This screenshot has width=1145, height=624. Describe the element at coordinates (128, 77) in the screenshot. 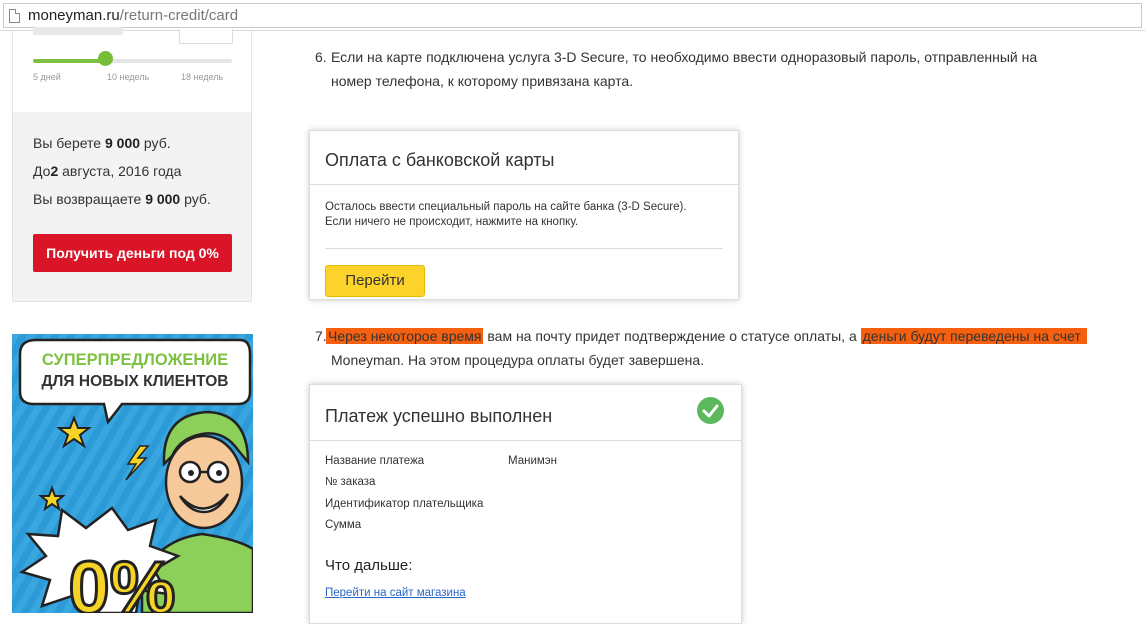

I see `slider-tick-mid: 10 недель` at that location.